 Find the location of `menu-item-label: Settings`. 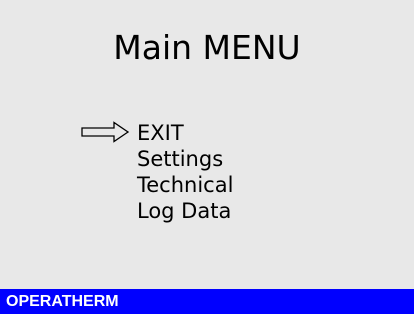

menu-item-label: Settings is located at coordinates (180, 159).